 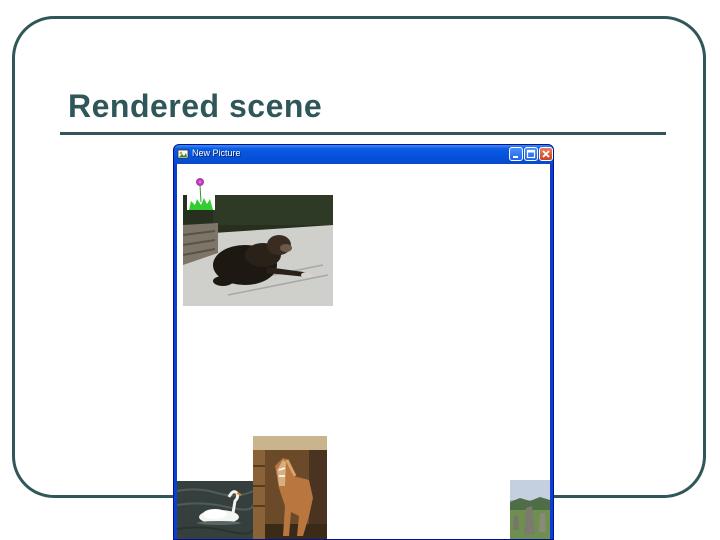 What do you see at coordinates (258, 250) in the screenshot?
I see `dog-picture` at bounding box center [258, 250].